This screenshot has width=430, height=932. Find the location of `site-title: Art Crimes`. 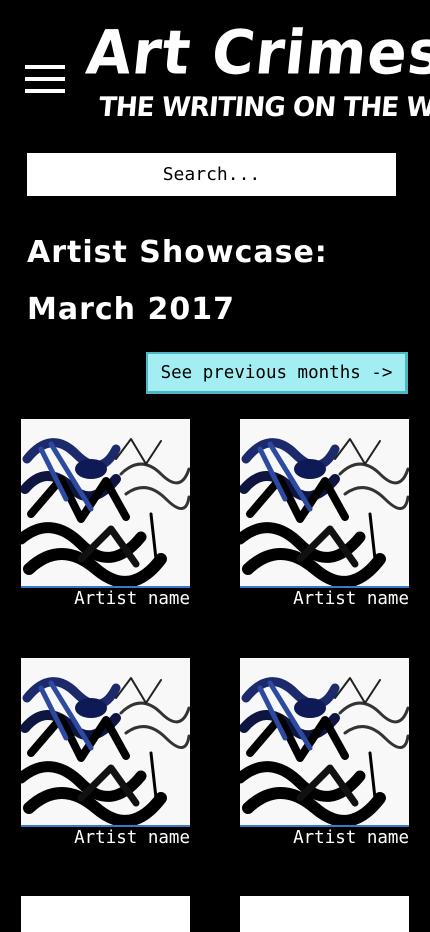

site-title: Art Crimes is located at coordinates (256, 52).